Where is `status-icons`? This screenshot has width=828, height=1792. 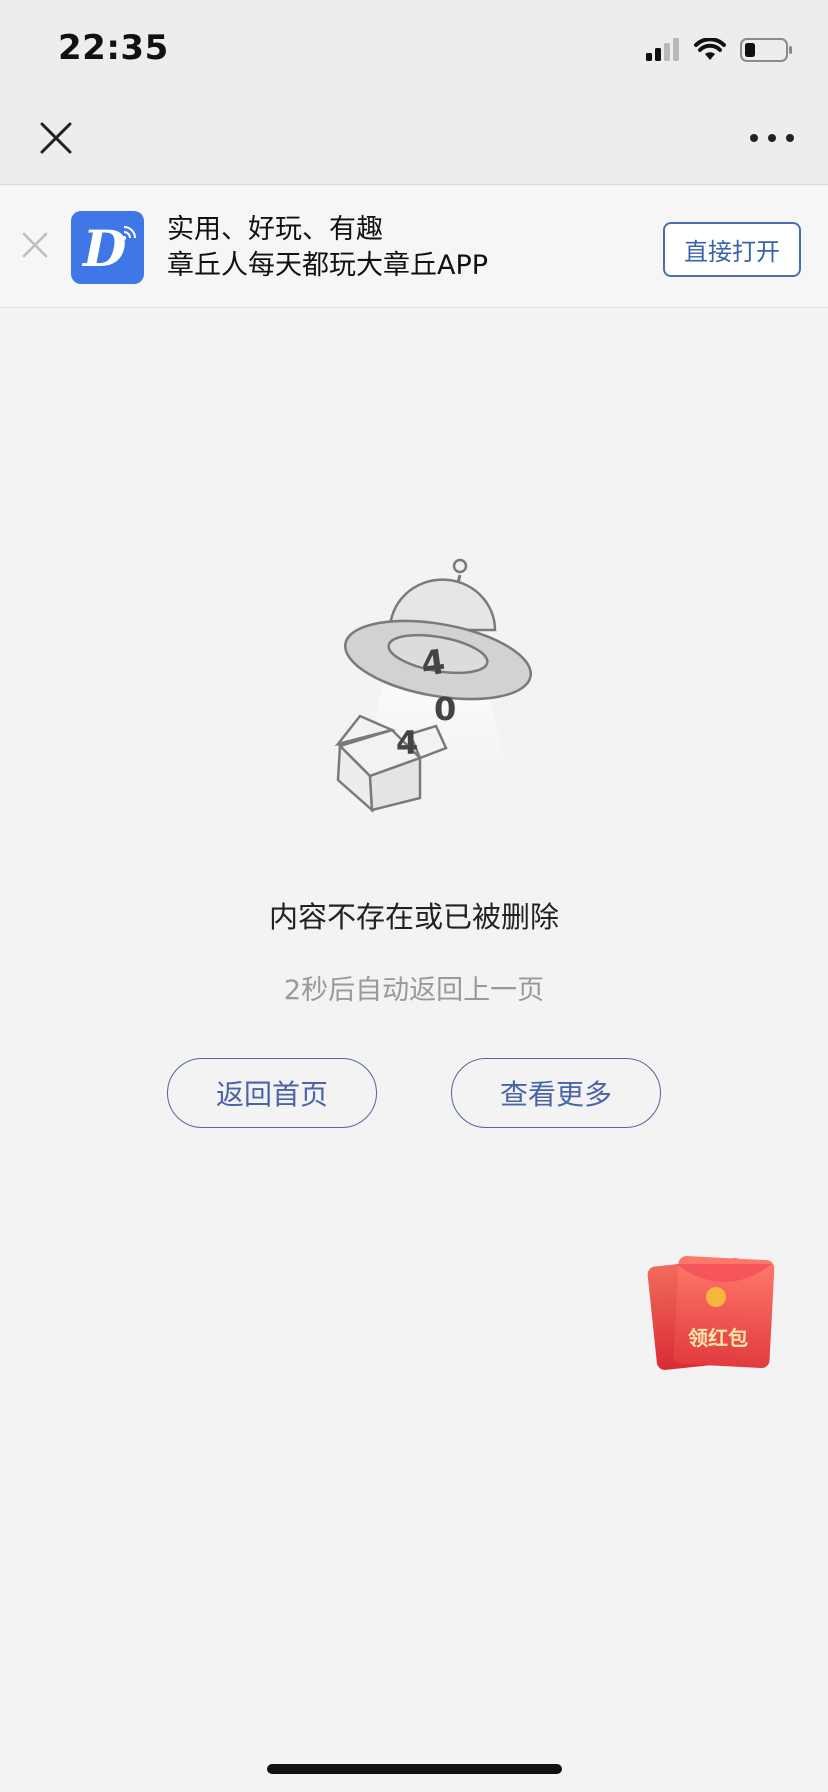 status-icons is located at coordinates (720, 50).